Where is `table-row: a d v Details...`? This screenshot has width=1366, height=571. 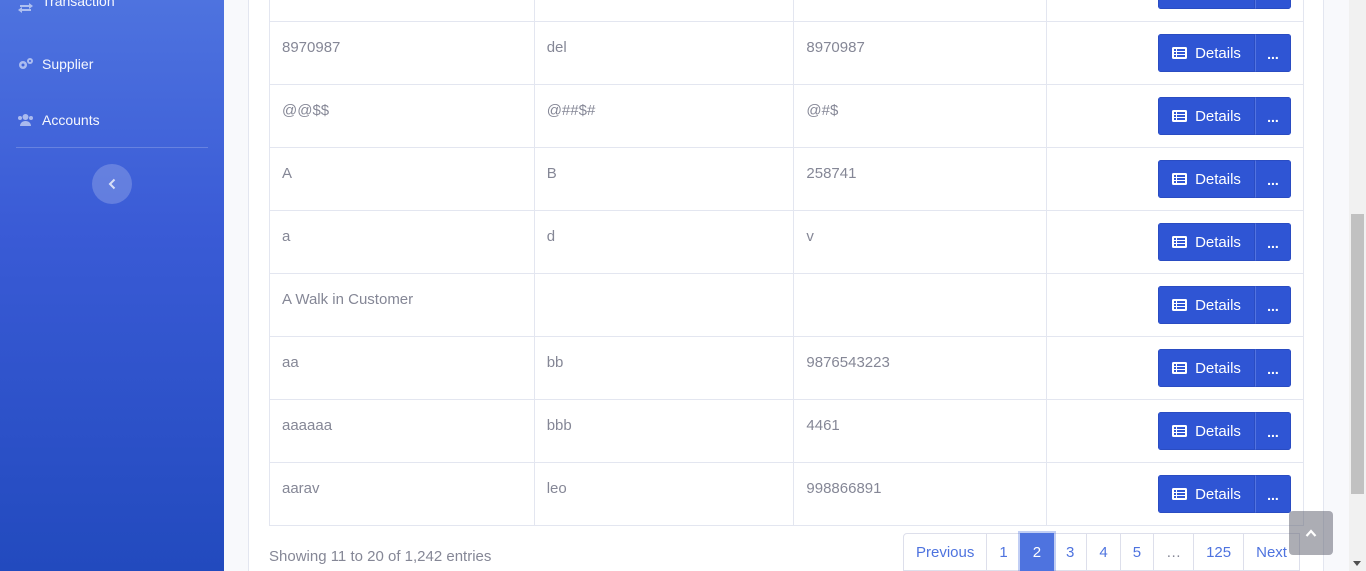
table-row: a d v Details... is located at coordinates (786, 242).